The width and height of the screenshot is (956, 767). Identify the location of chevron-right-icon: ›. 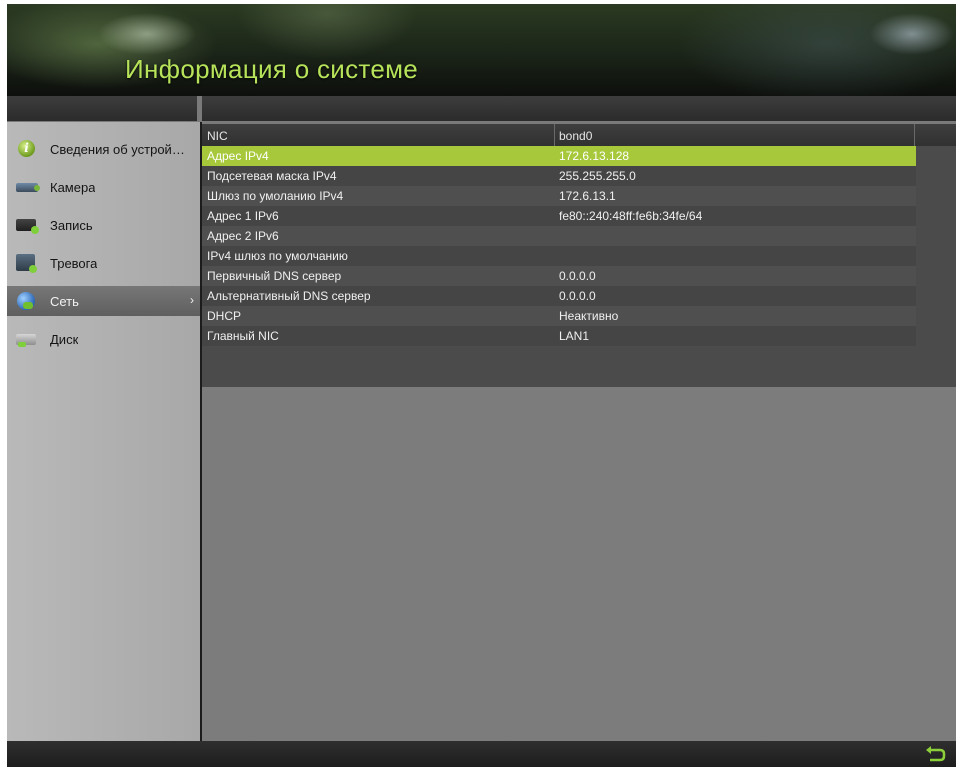
(192, 300).